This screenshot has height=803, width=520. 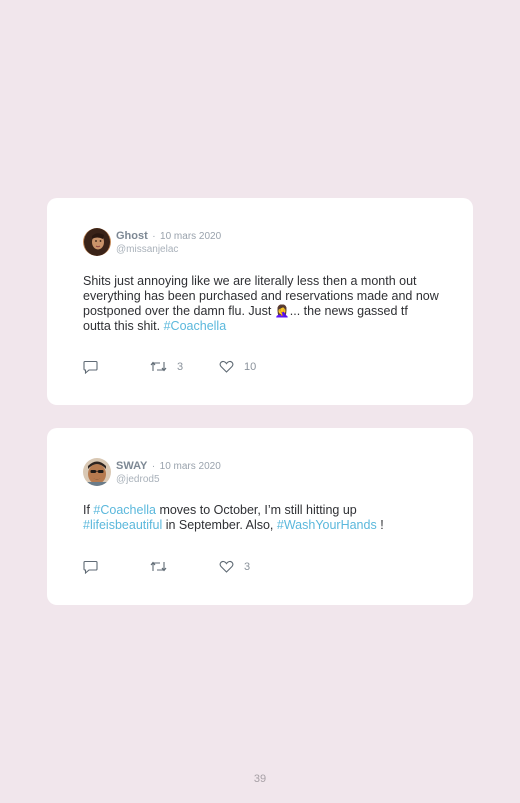 I want to click on like-button: 10, so click(x=237, y=366).